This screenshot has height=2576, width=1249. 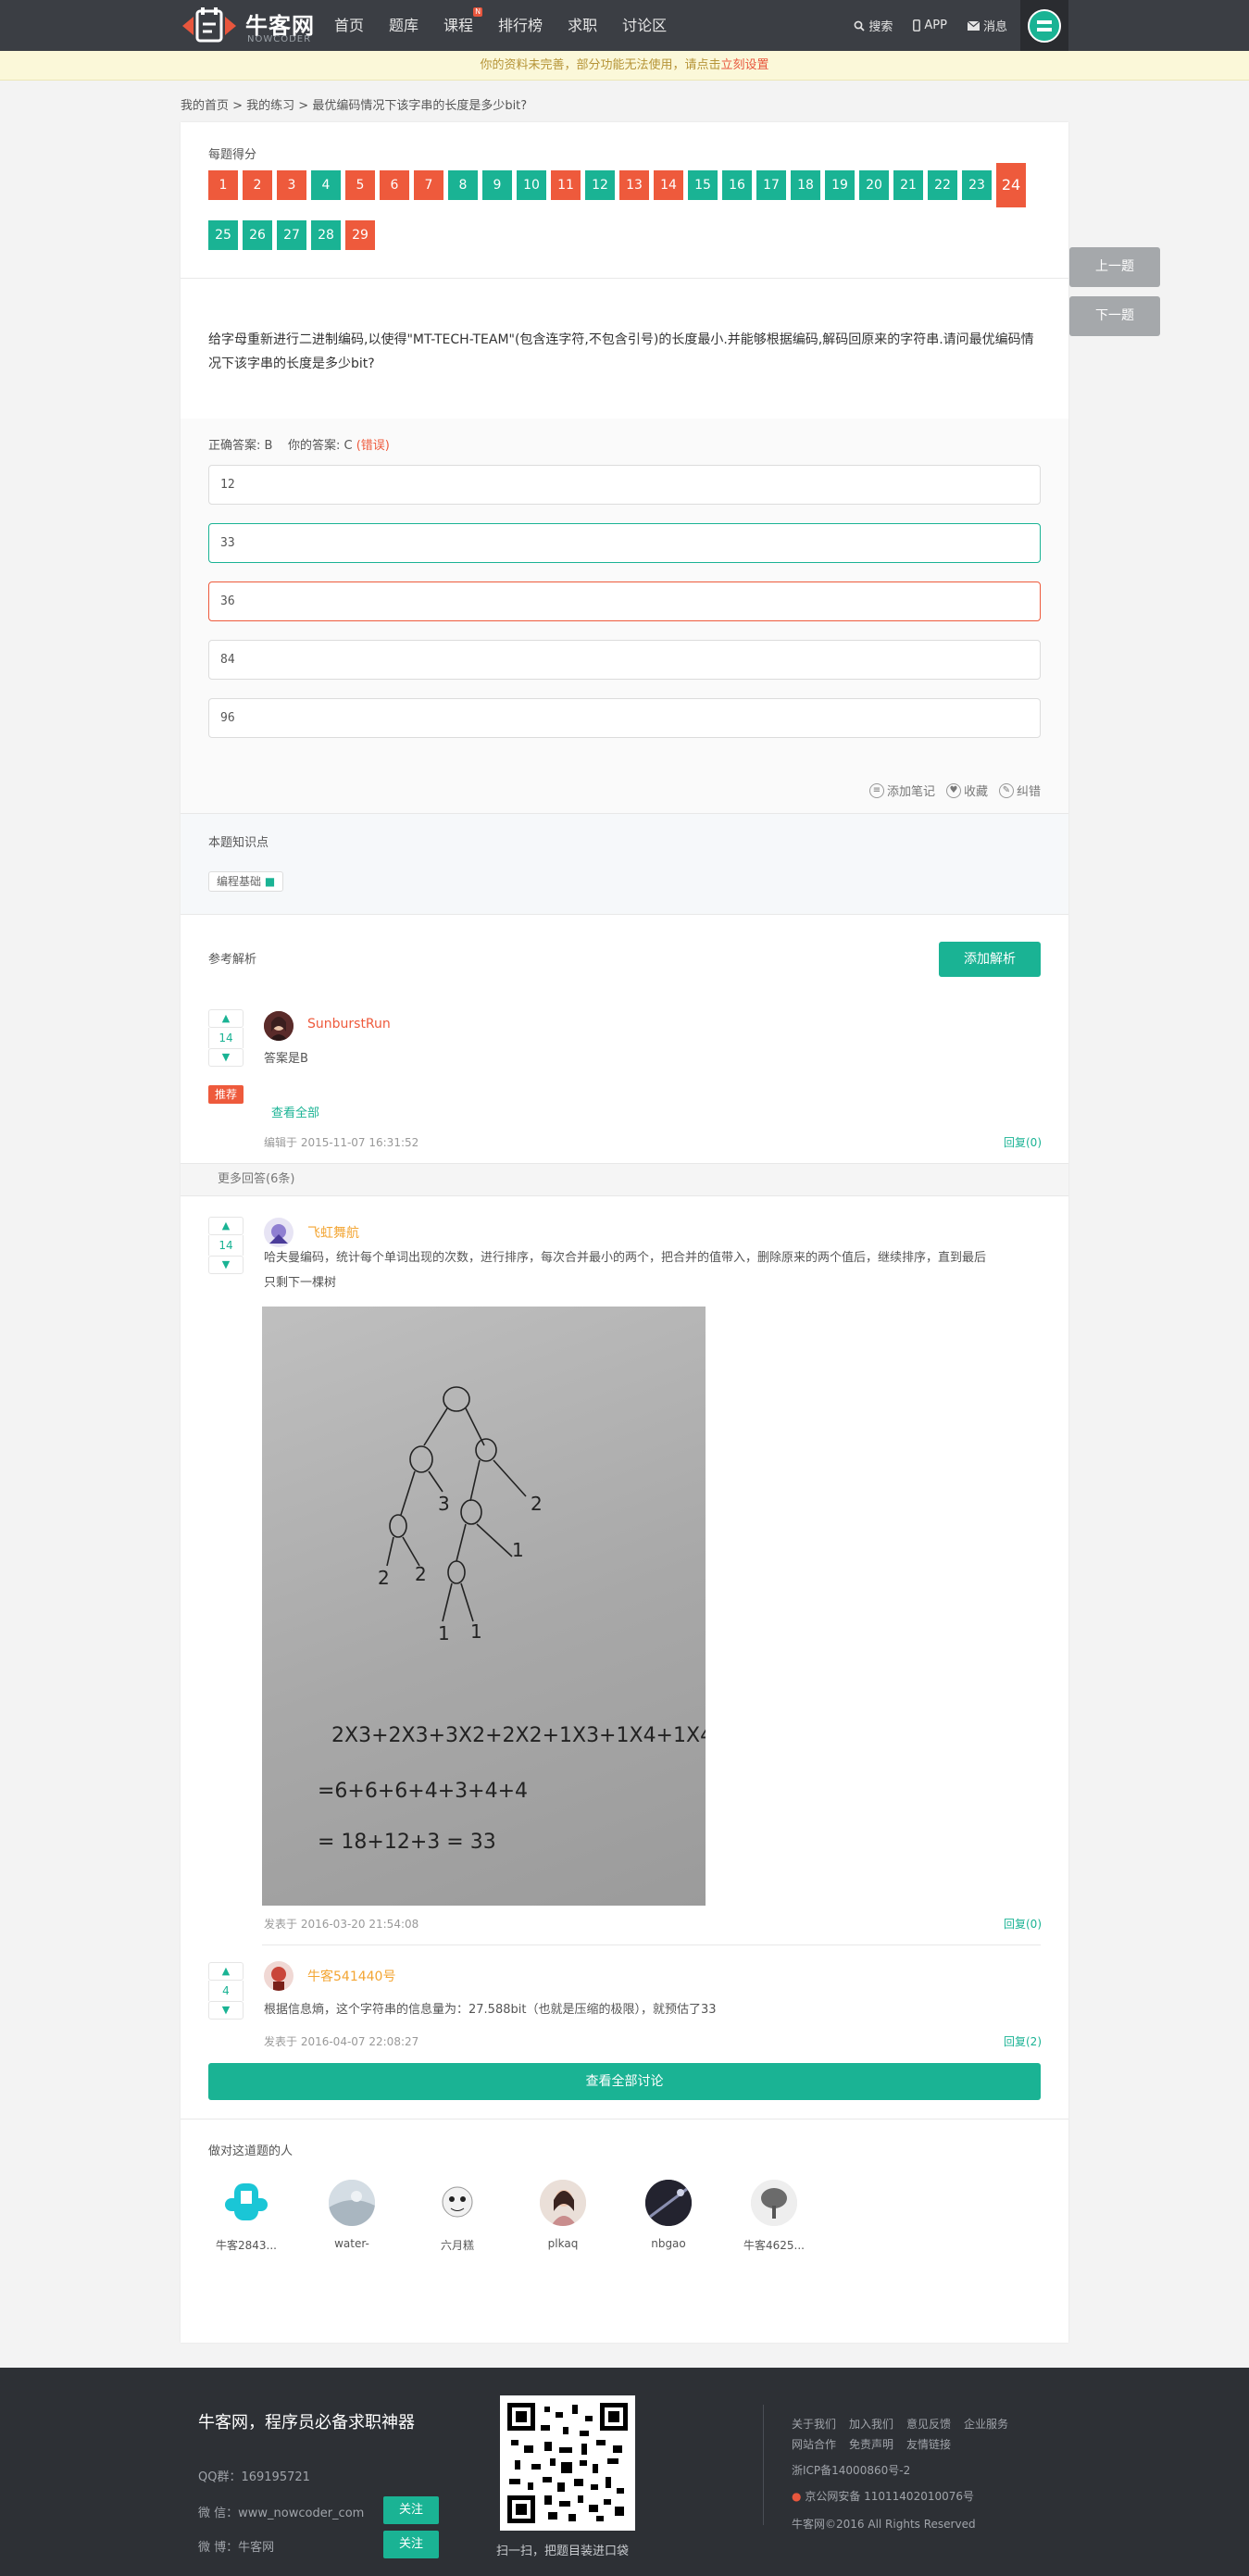 What do you see at coordinates (814, 2444) in the screenshot?
I see `footer-link: 网站合作` at bounding box center [814, 2444].